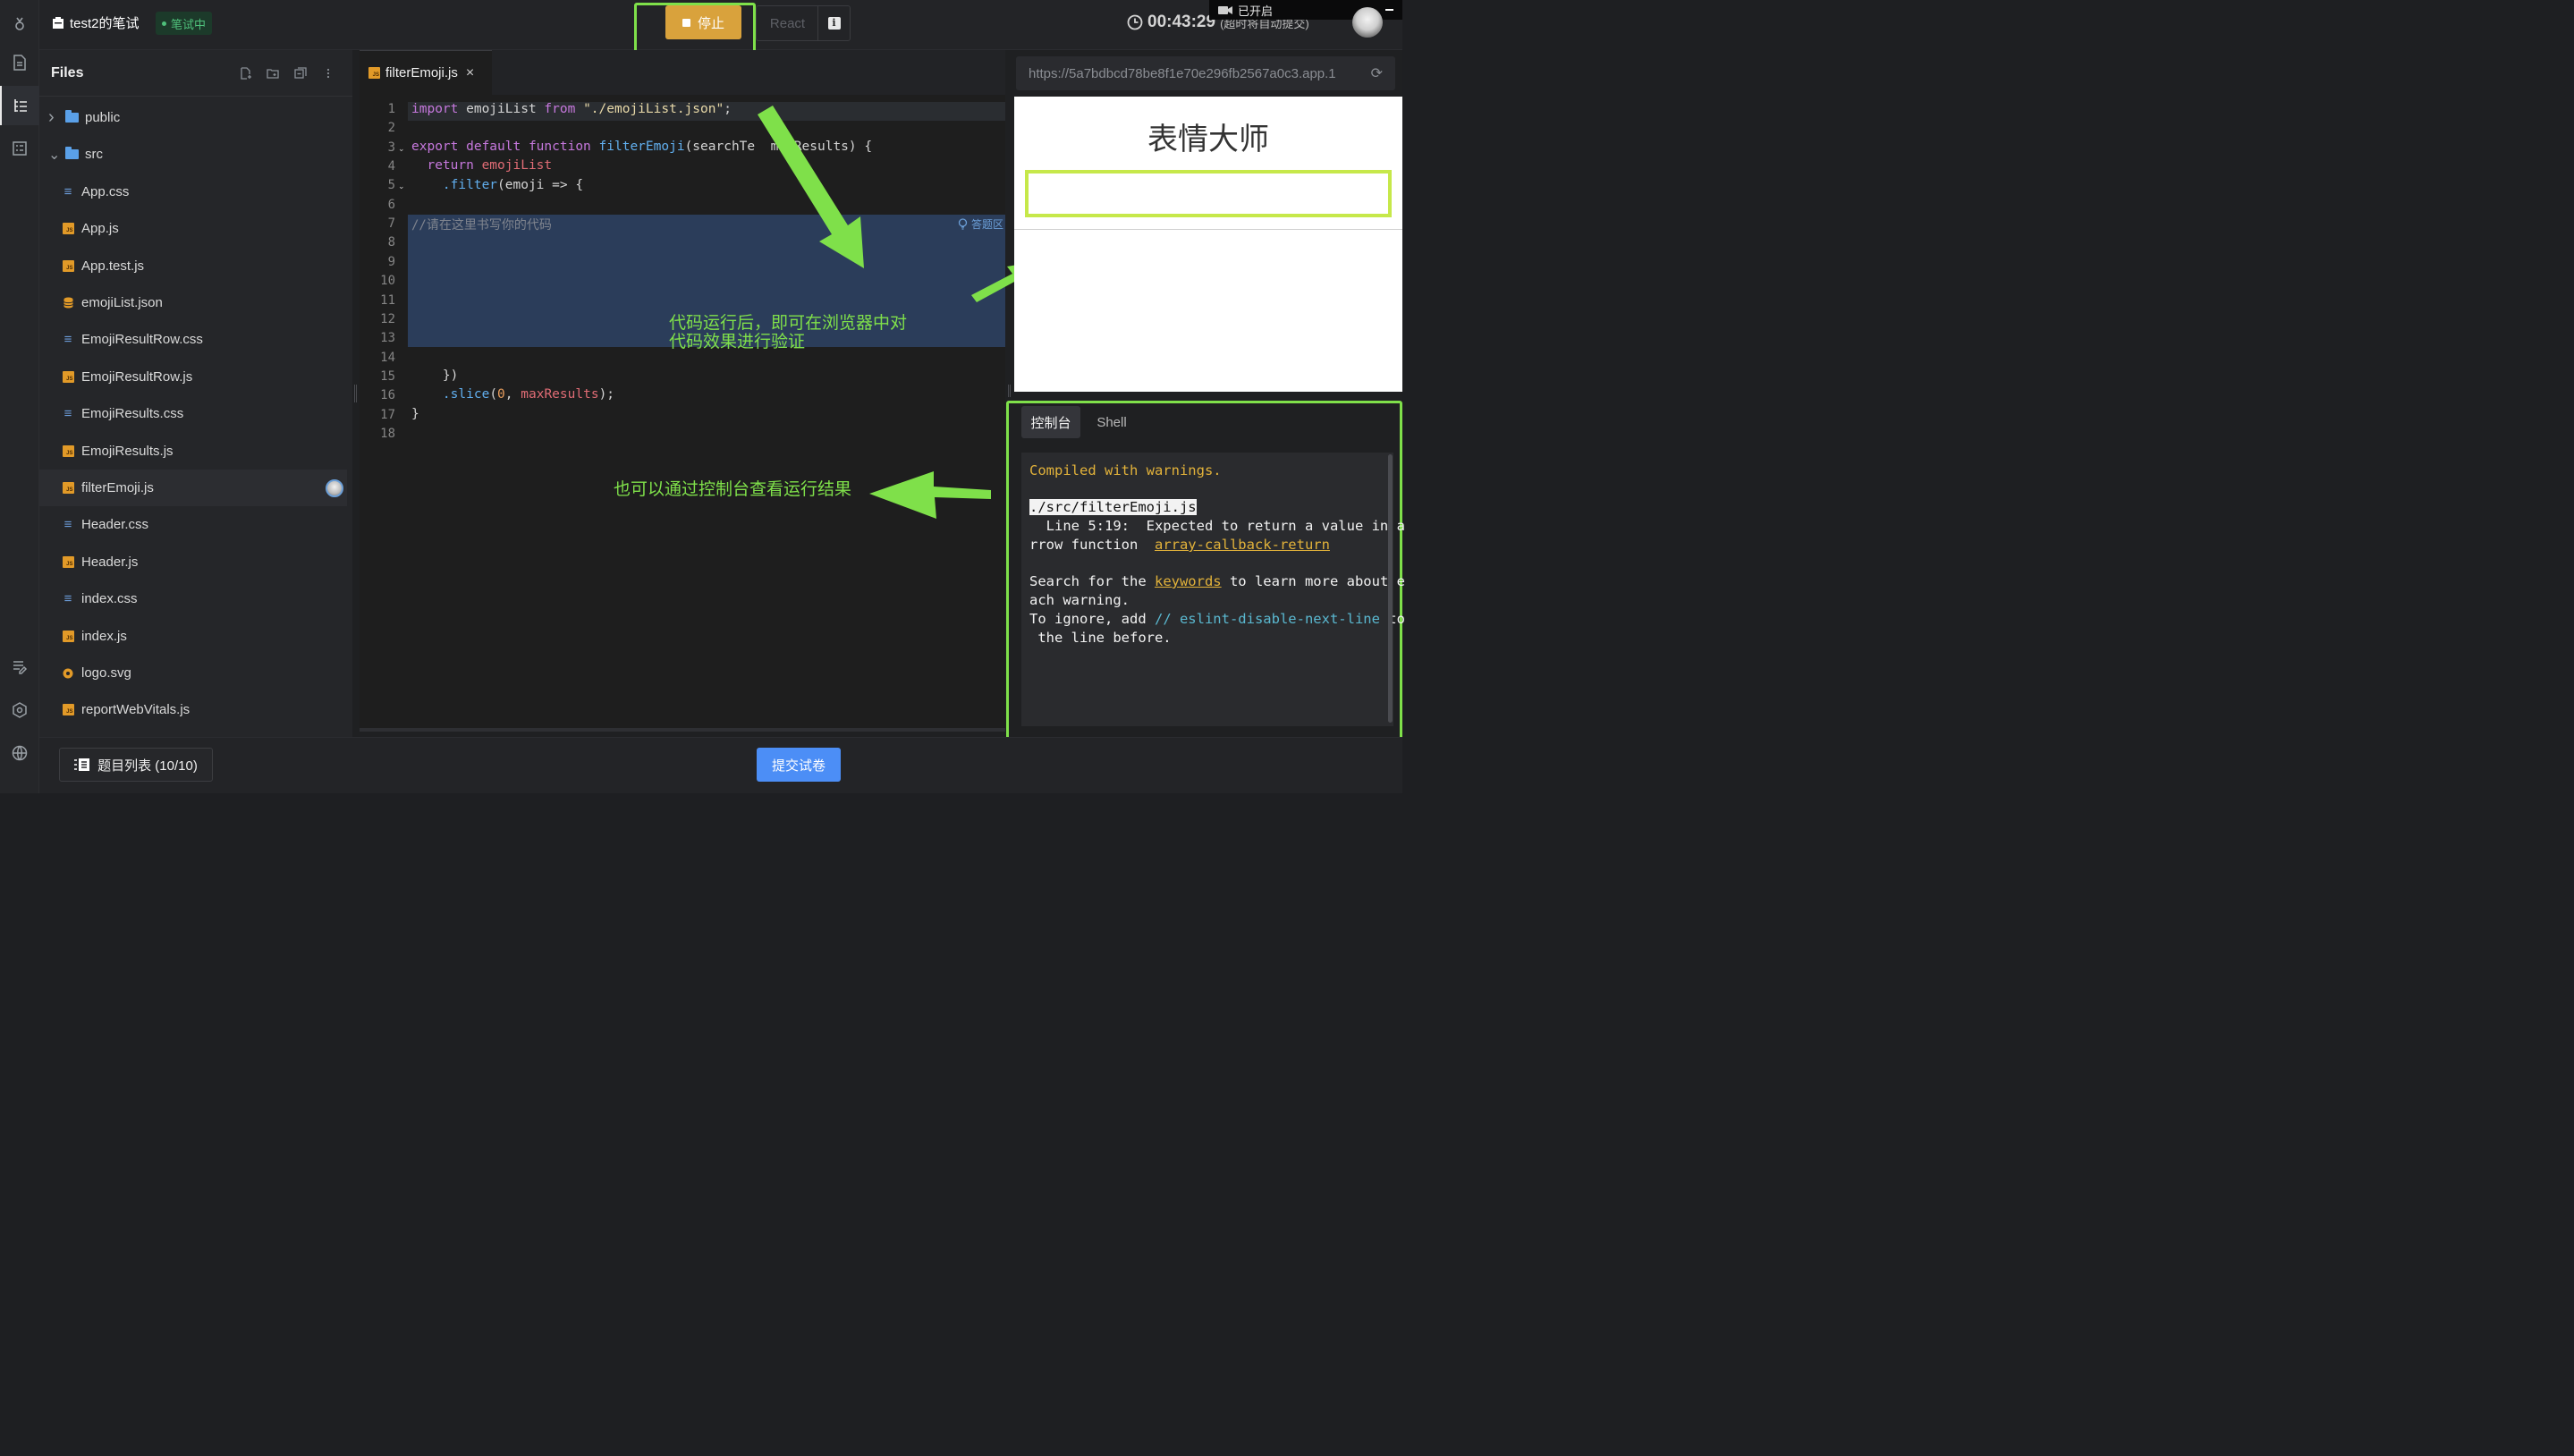  I want to click on console-text: // eslint-disable-next-line, so click(1267, 619).